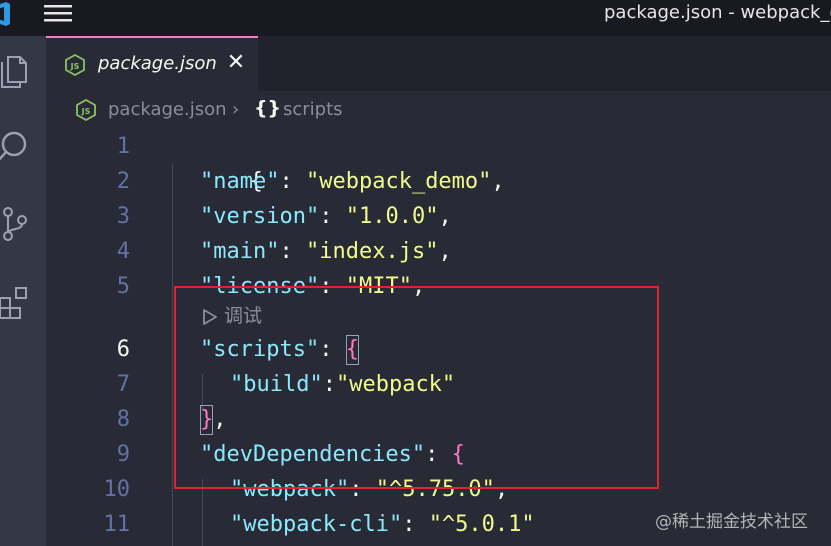  What do you see at coordinates (313, 109) in the screenshot?
I see `breadcrumb-symbol: scripts` at bounding box center [313, 109].